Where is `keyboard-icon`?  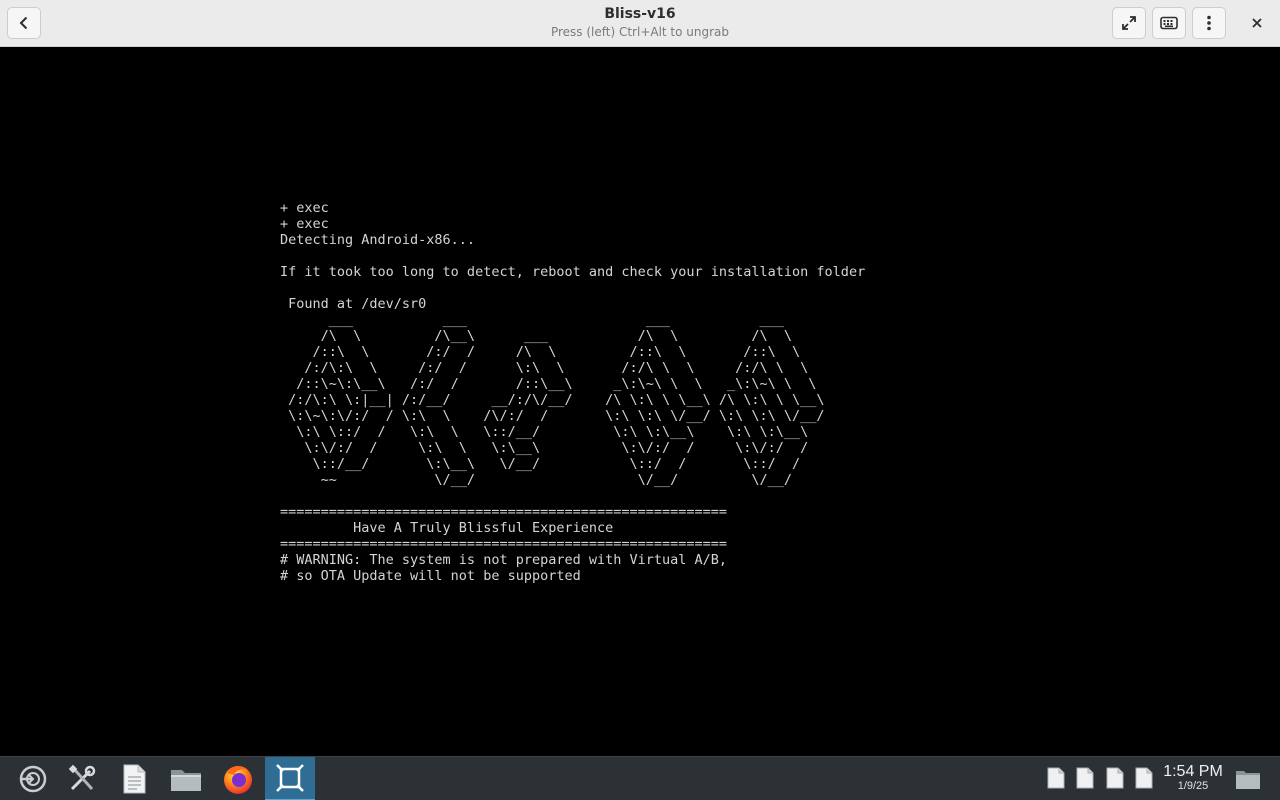 keyboard-icon is located at coordinates (1169, 23).